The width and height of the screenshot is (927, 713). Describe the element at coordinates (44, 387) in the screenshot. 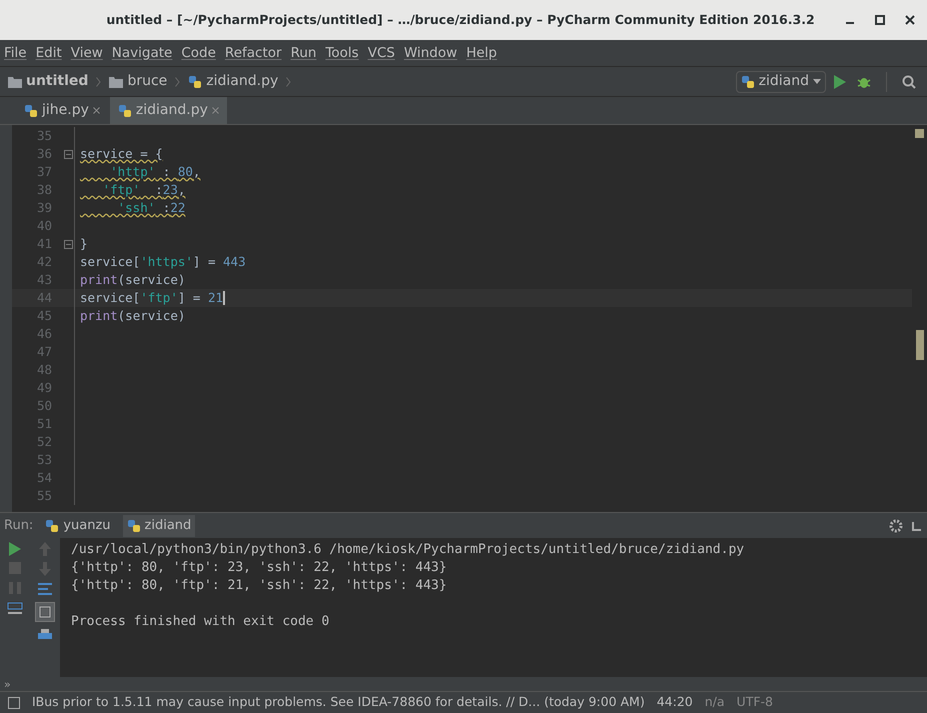

I see `line-number: 49` at that location.